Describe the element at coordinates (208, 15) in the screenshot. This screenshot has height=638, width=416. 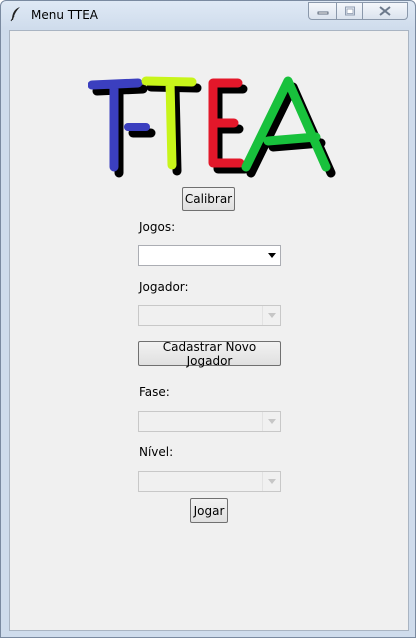
I see `title-bar: Menu TTEA` at that location.